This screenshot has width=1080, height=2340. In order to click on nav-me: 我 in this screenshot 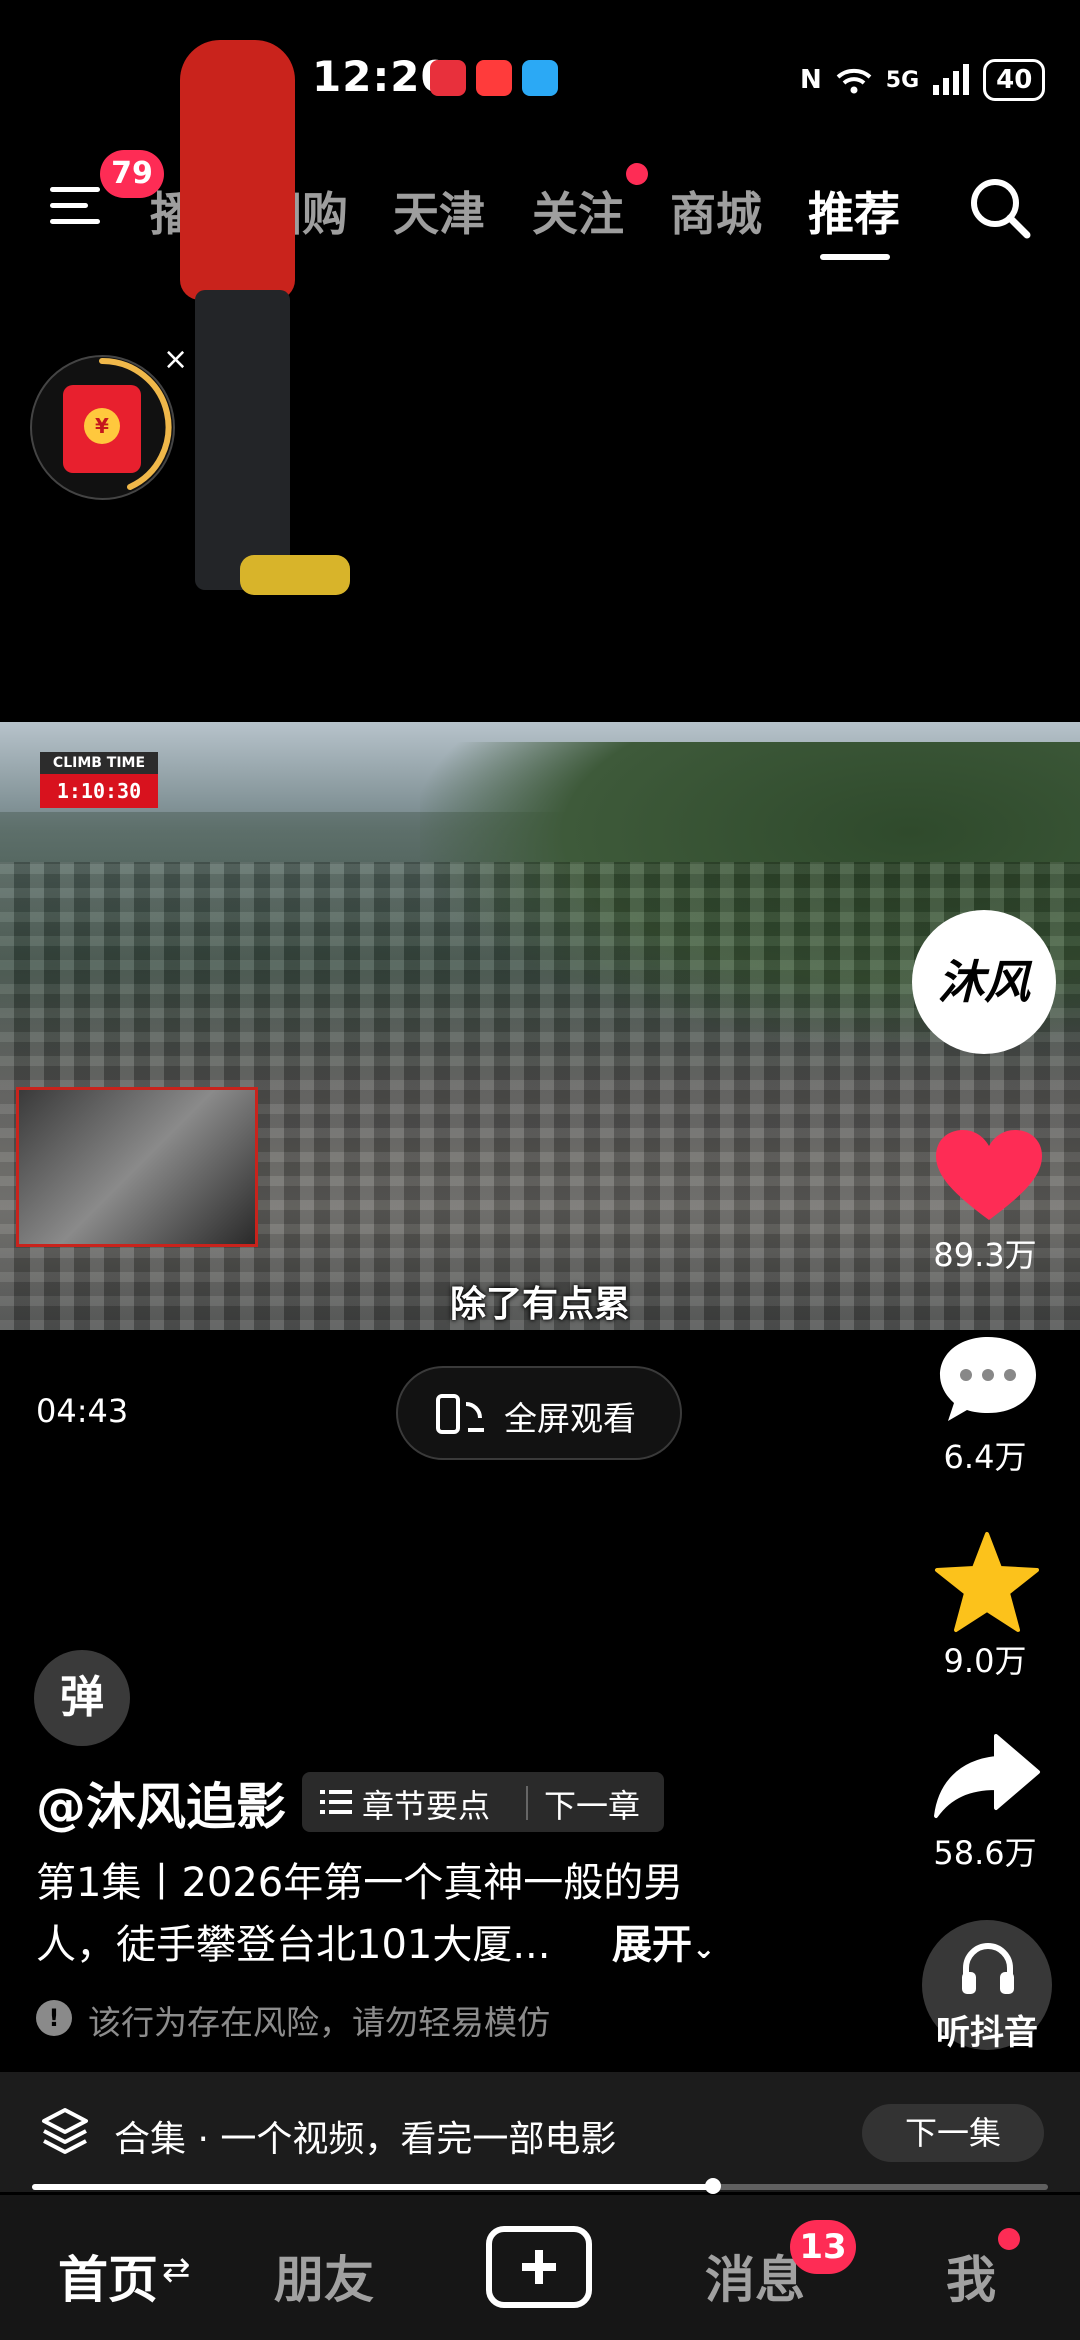, I will do `click(971, 2276)`.